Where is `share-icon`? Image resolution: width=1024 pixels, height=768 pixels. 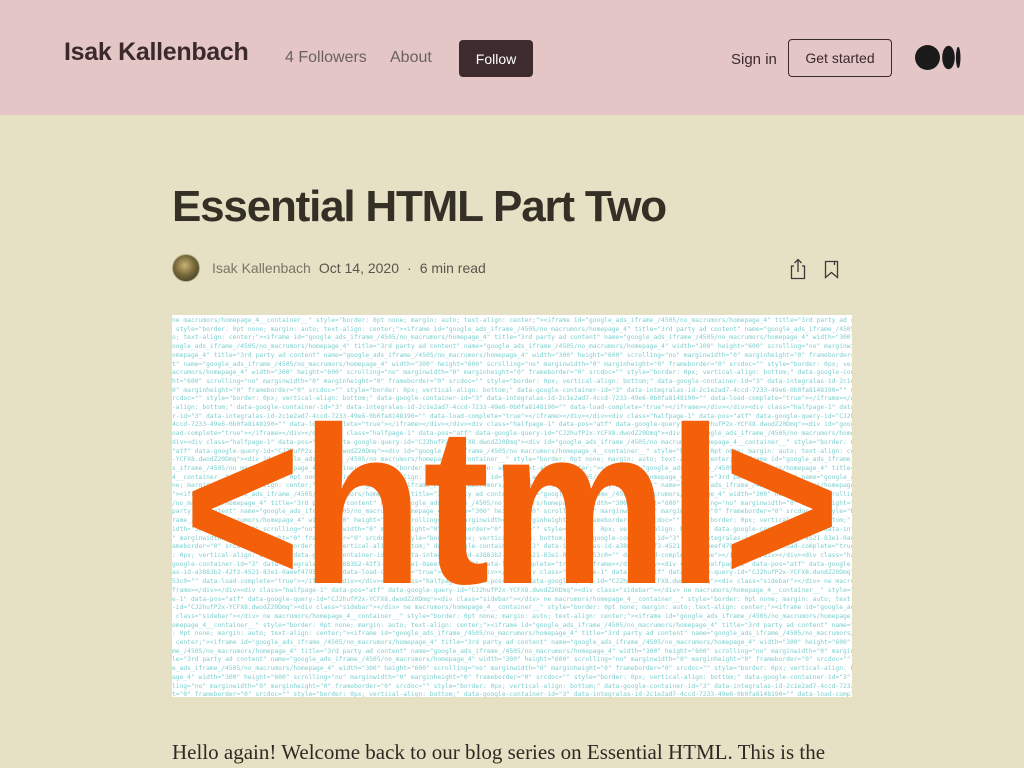
share-icon is located at coordinates (798, 269).